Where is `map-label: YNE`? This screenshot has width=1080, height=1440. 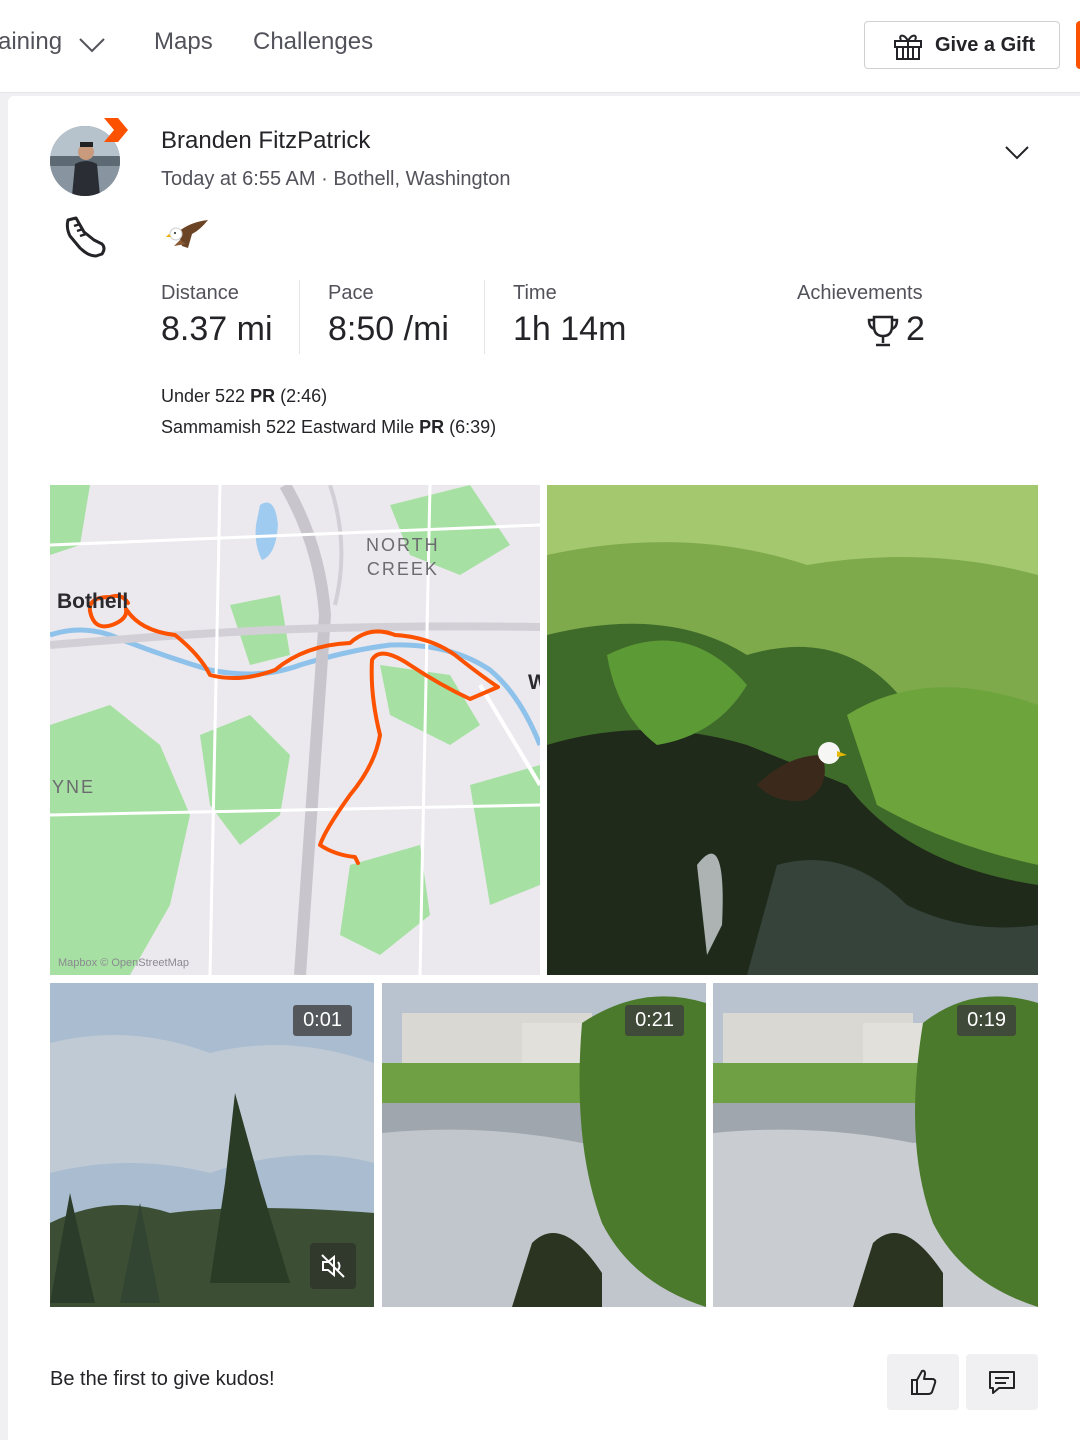 map-label: YNE is located at coordinates (74, 787).